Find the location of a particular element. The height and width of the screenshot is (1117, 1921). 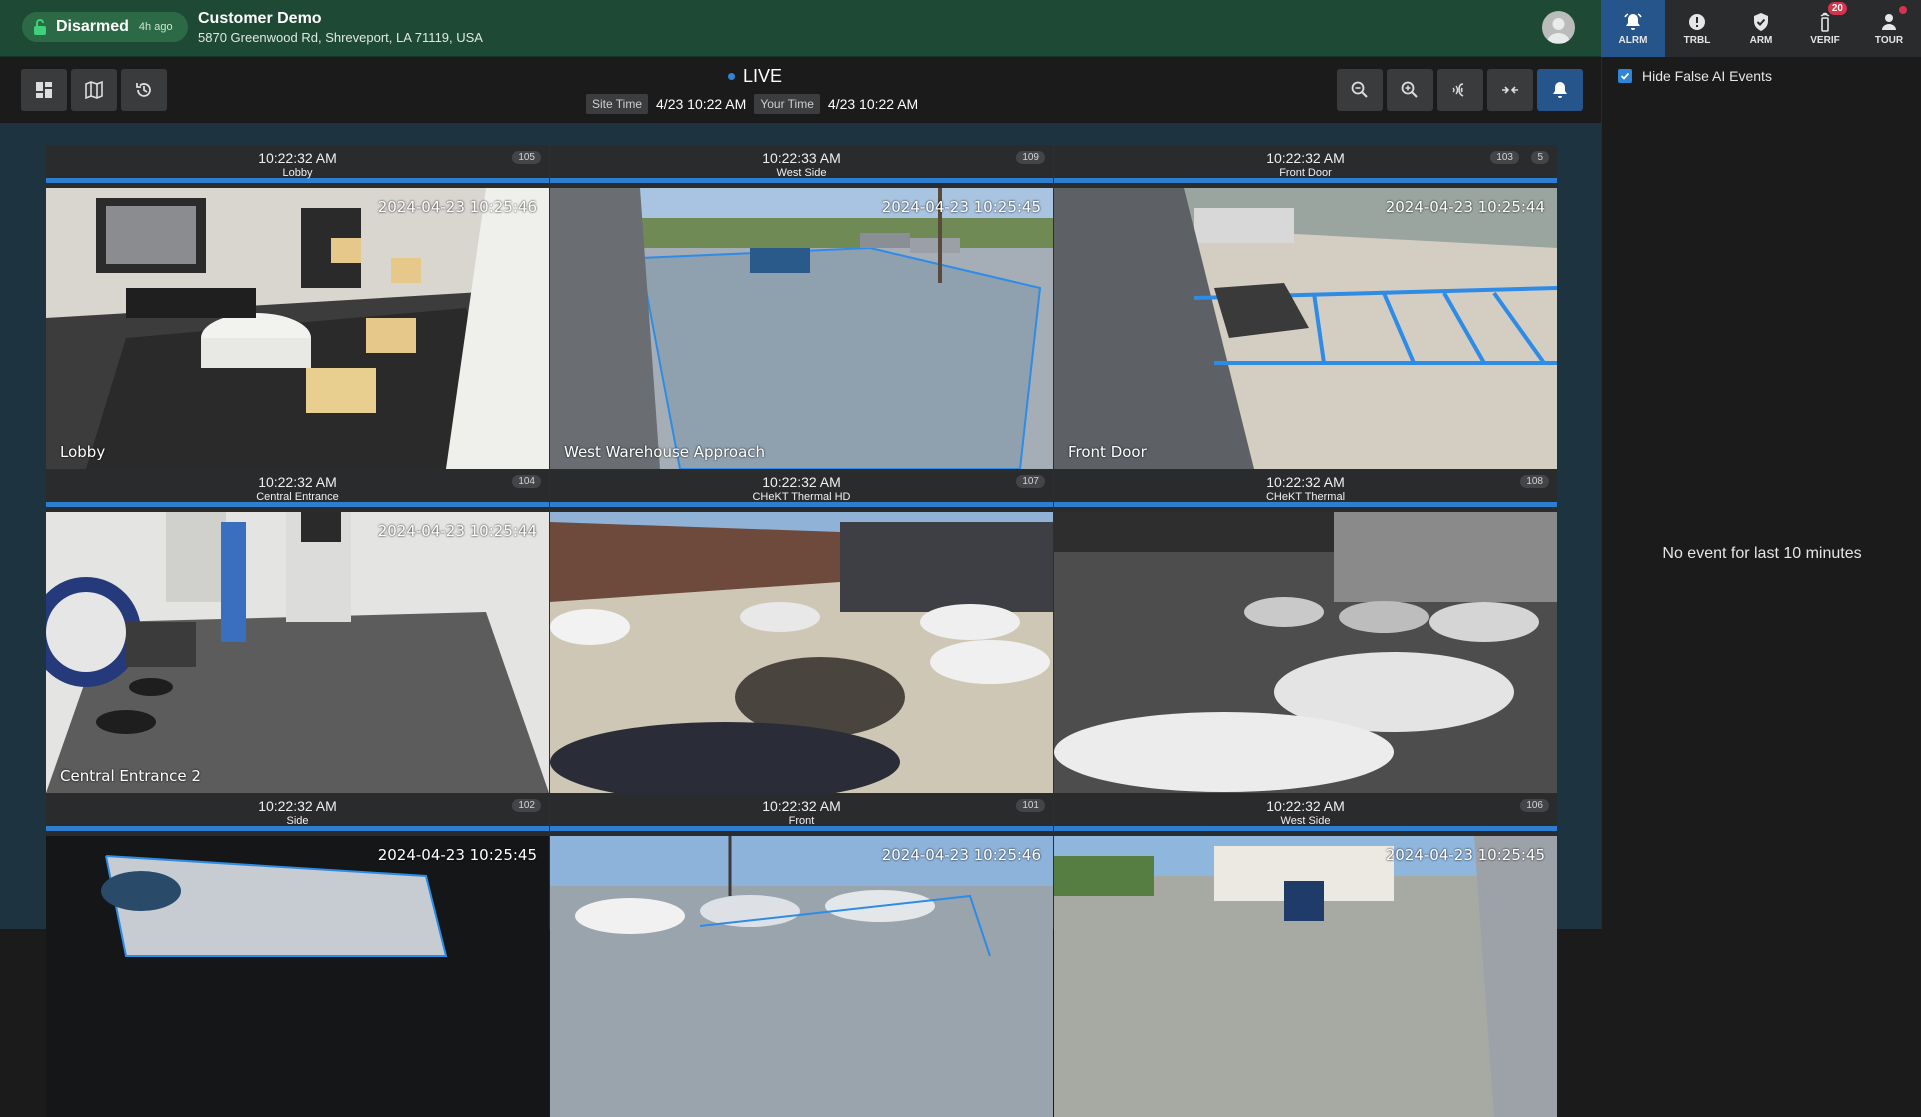

tour-notification-dot is located at coordinates (1903, 10).